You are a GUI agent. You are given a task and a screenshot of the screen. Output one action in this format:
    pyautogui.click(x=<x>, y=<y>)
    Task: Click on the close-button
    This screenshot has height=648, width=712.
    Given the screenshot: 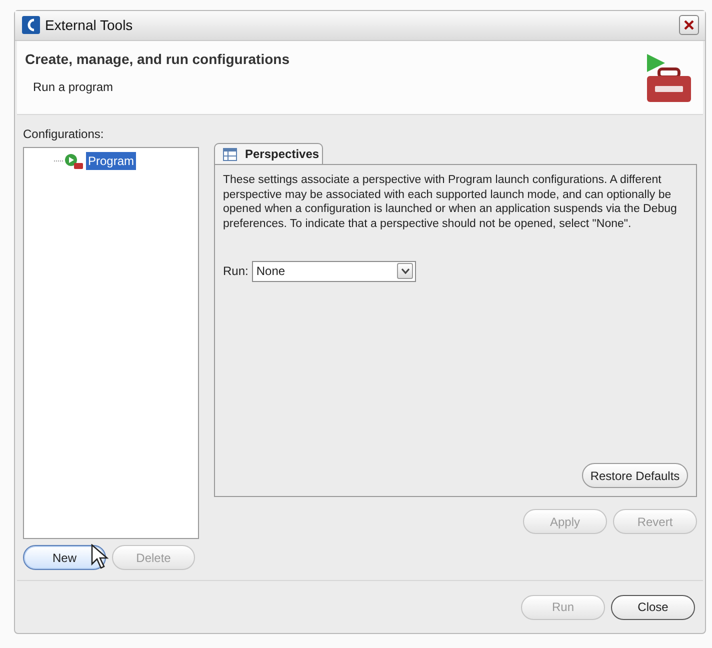 What is the action you would take?
    pyautogui.click(x=689, y=25)
    